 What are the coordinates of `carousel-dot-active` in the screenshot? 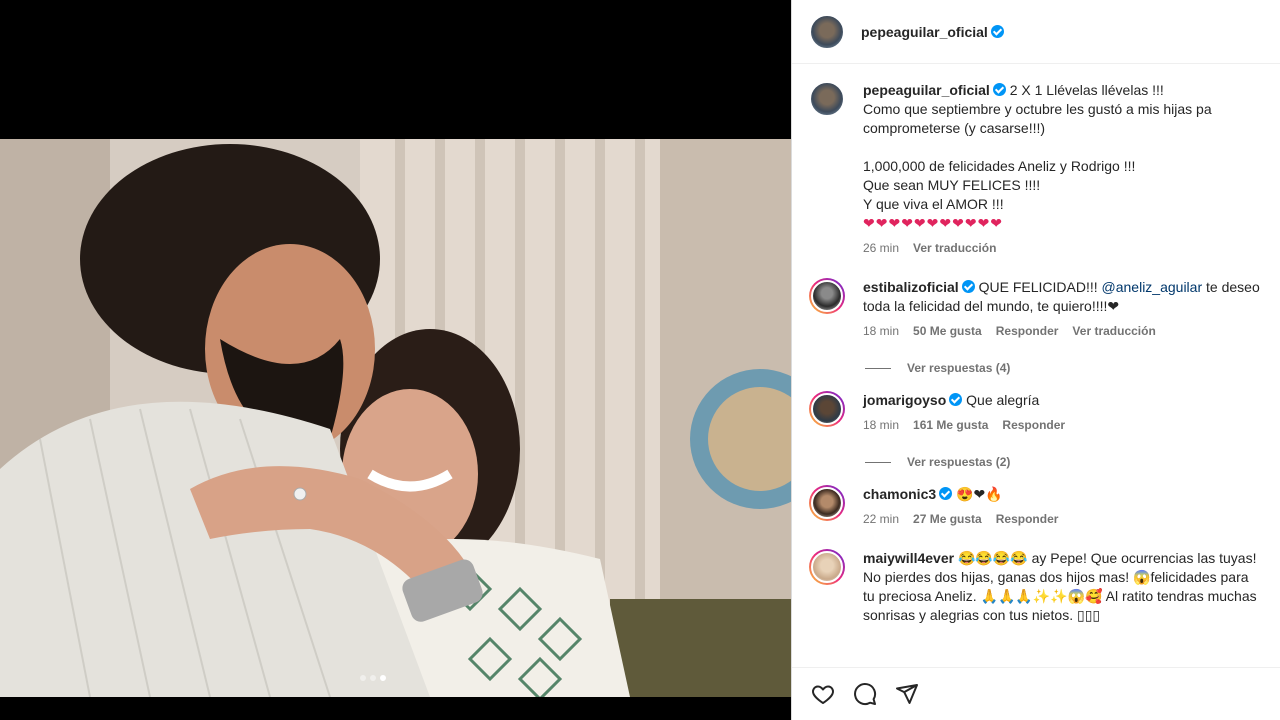 It's located at (383, 678).